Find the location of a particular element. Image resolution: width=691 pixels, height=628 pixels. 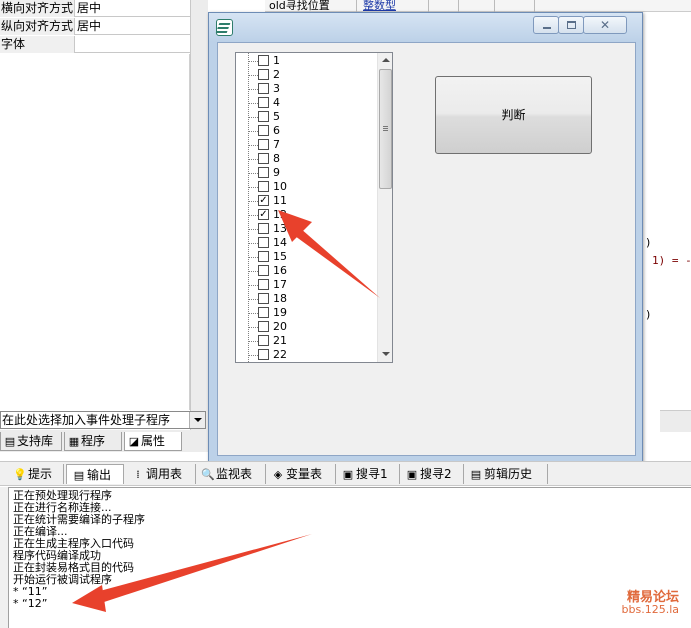

tree-item-label: 19 is located at coordinates (280, 312).